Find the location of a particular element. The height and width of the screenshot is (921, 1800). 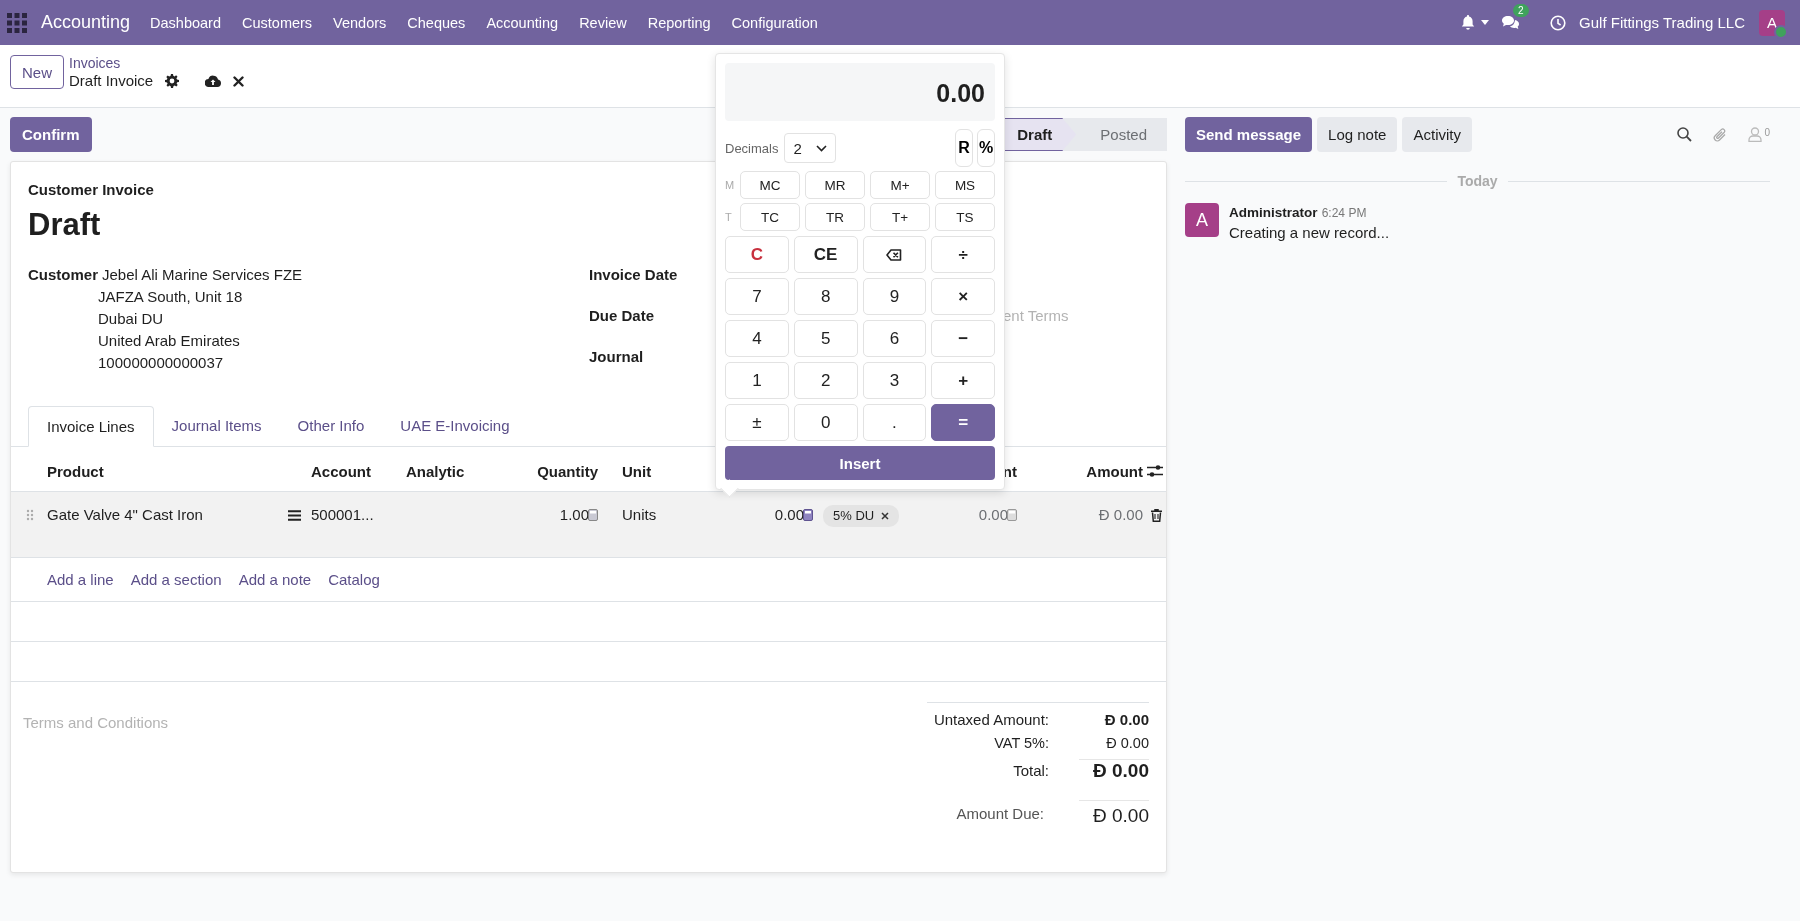

breadcrumb-link: Invoices is located at coordinates (157, 63).